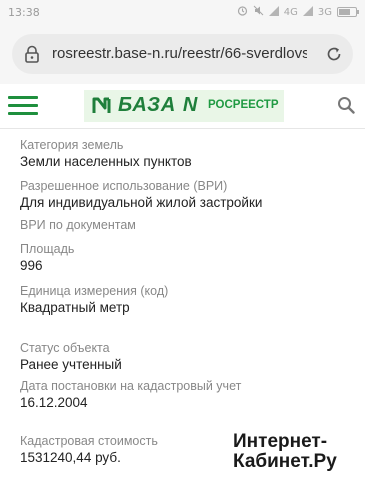  What do you see at coordinates (23, 106) in the screenshot?
I see `hamburger-menu-icon` at bounding box center [23, 106].